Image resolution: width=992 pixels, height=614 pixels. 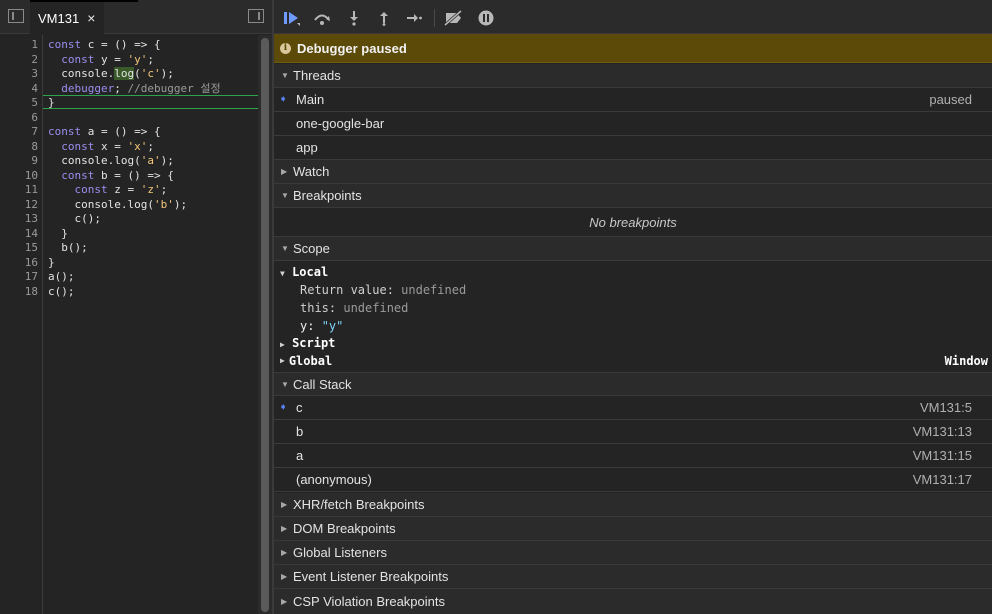 I want to click on thread-item: app, so click(x=633, y=148).